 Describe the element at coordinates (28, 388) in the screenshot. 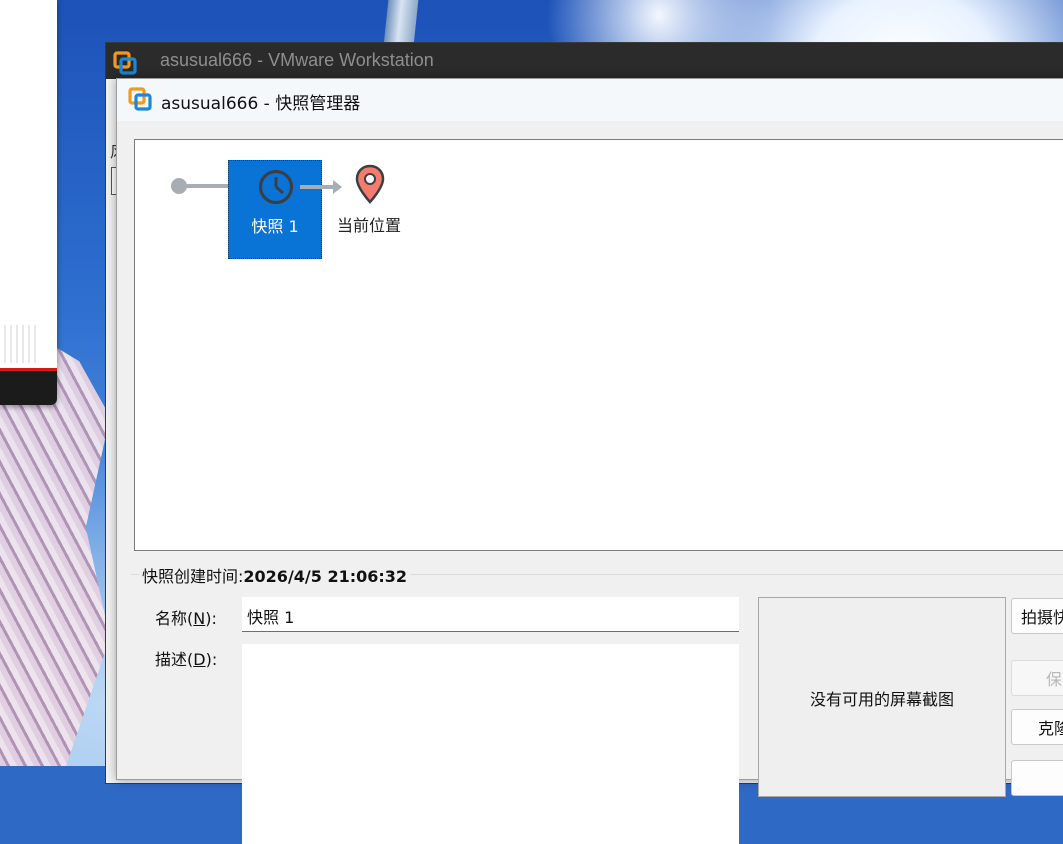

I see `background-window-footer` at that location.